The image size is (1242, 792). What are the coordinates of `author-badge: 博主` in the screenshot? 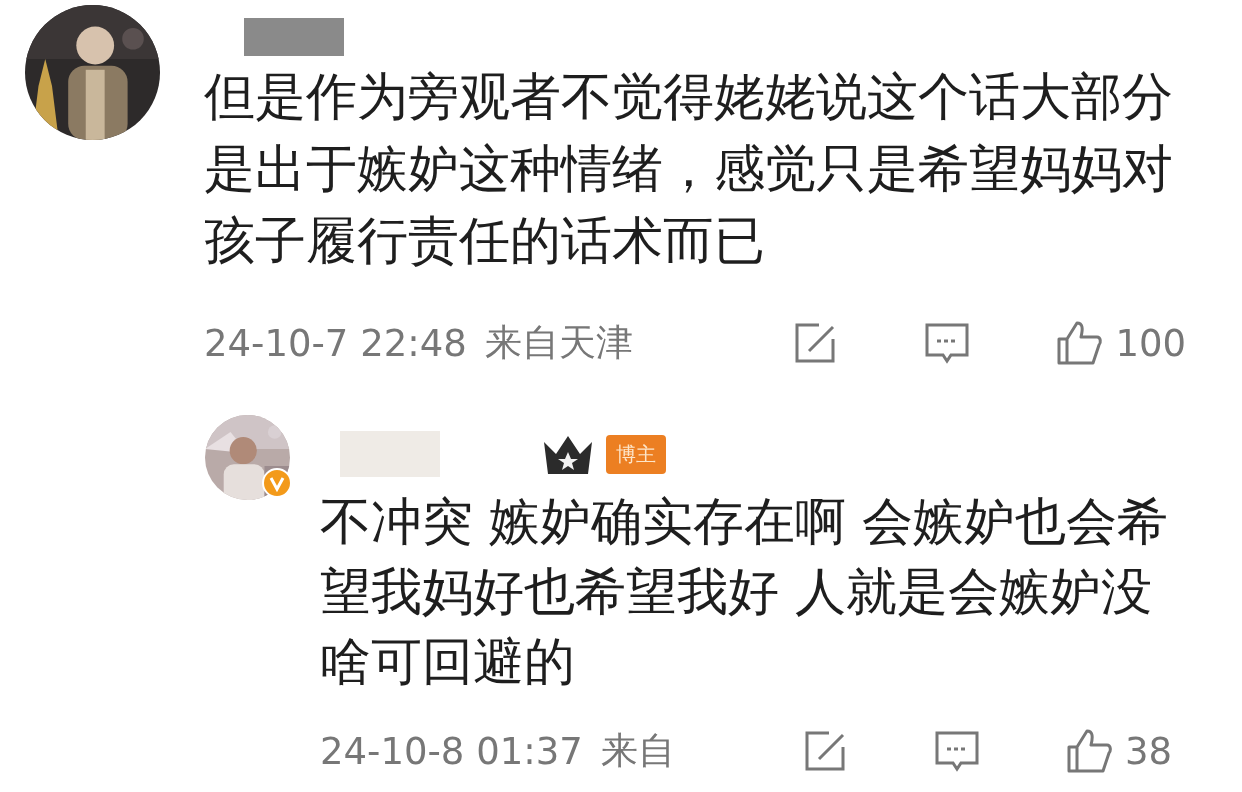 It's located at (636, 454).